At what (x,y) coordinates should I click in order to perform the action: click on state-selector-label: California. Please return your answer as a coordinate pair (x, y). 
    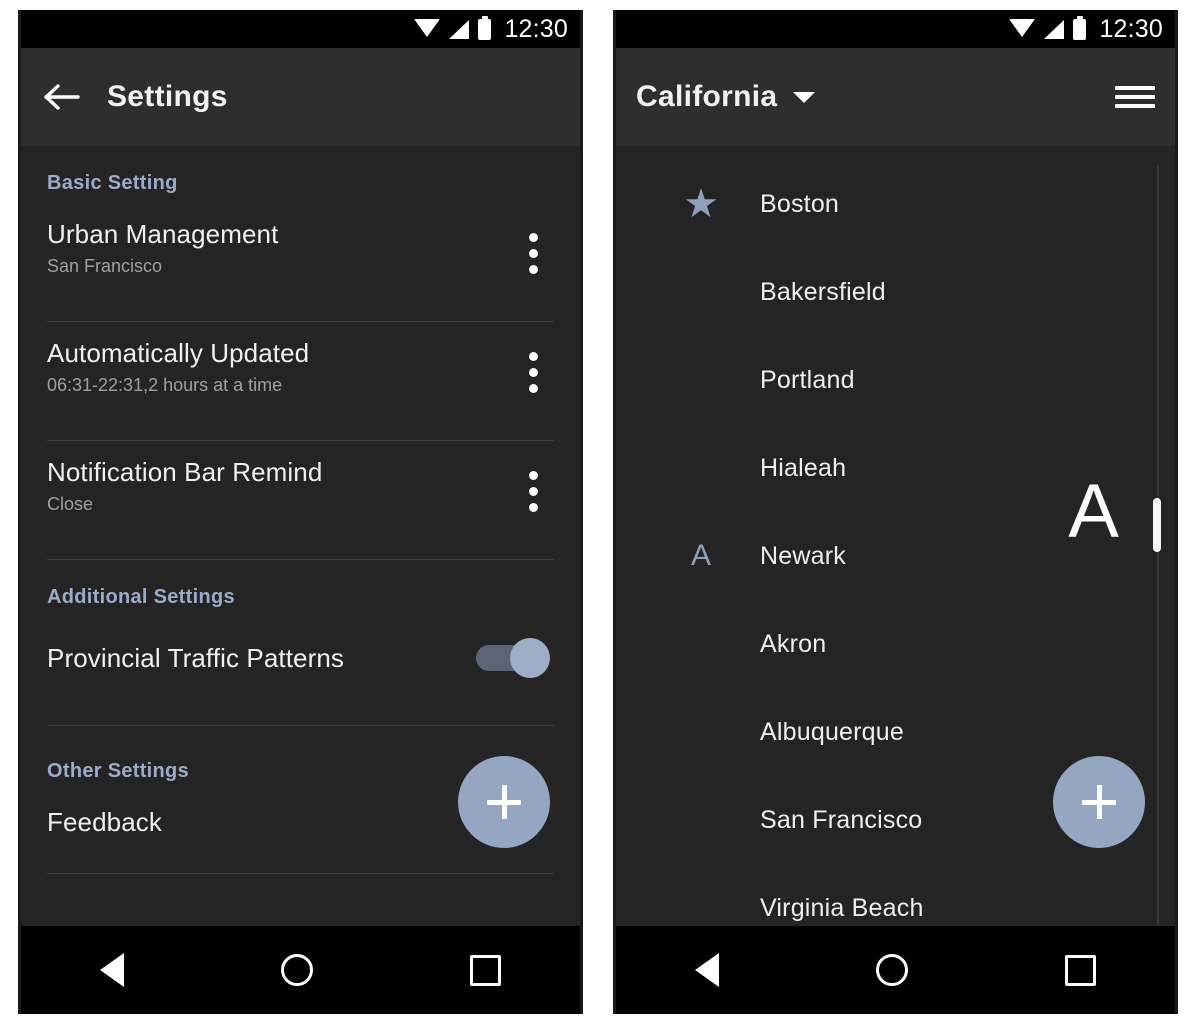
    Looking at the image, I should click on (706, 97).